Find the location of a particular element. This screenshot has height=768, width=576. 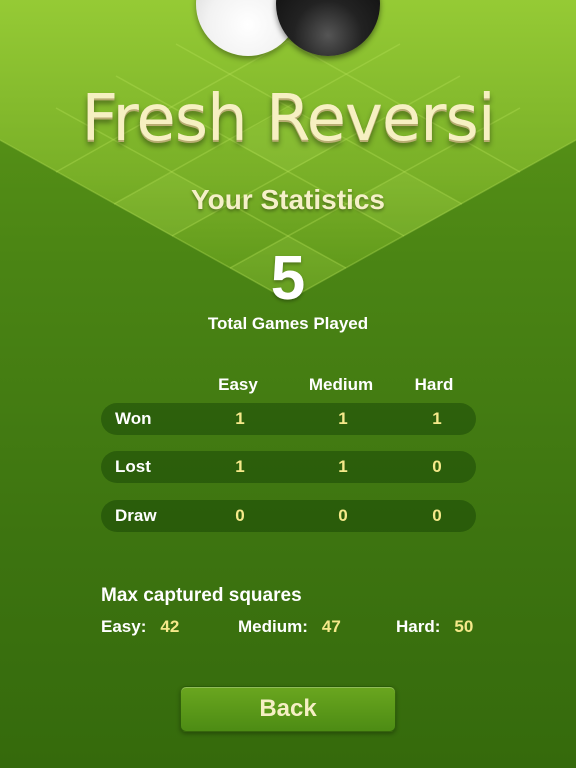

row-label: Draw is located at coordinates (136, 515).